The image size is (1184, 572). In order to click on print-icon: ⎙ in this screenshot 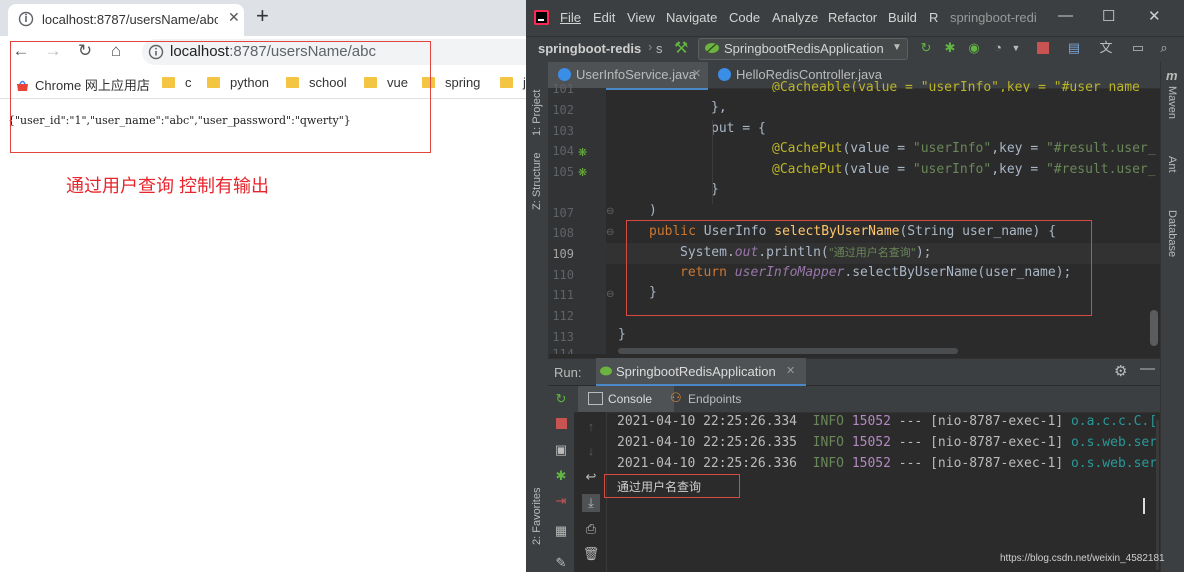, I will do `click(591, 529)`.